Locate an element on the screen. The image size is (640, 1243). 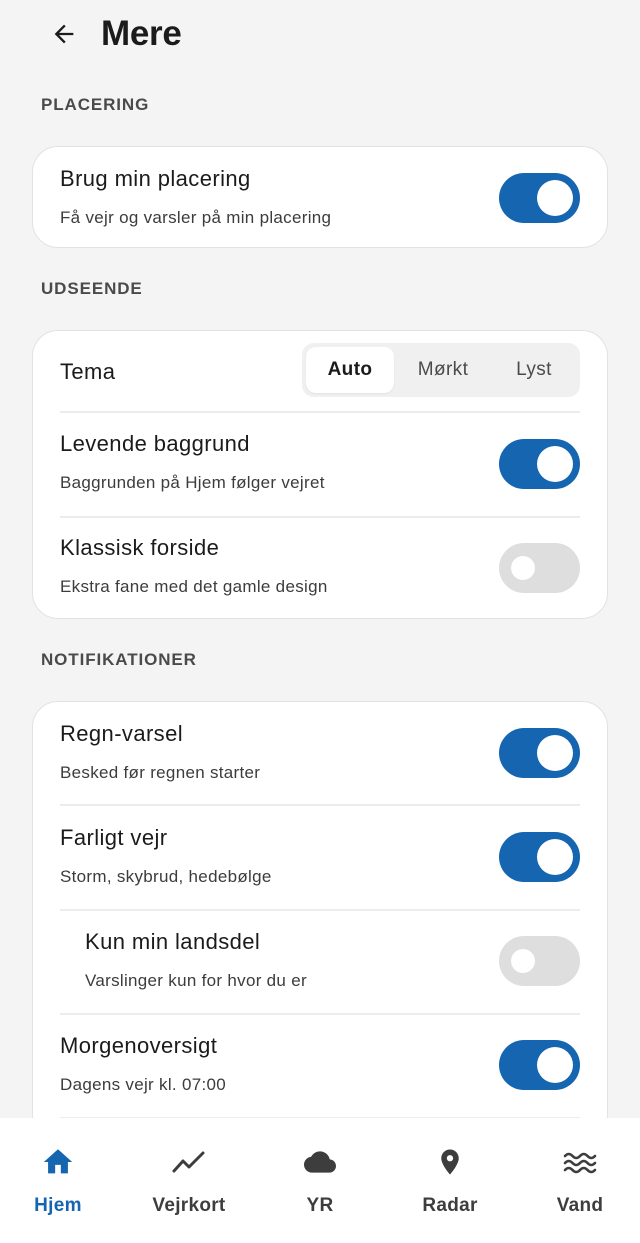
setting-subtitle: Baggrunden på Hjem følger vejret is located at coordinates (192, 482).